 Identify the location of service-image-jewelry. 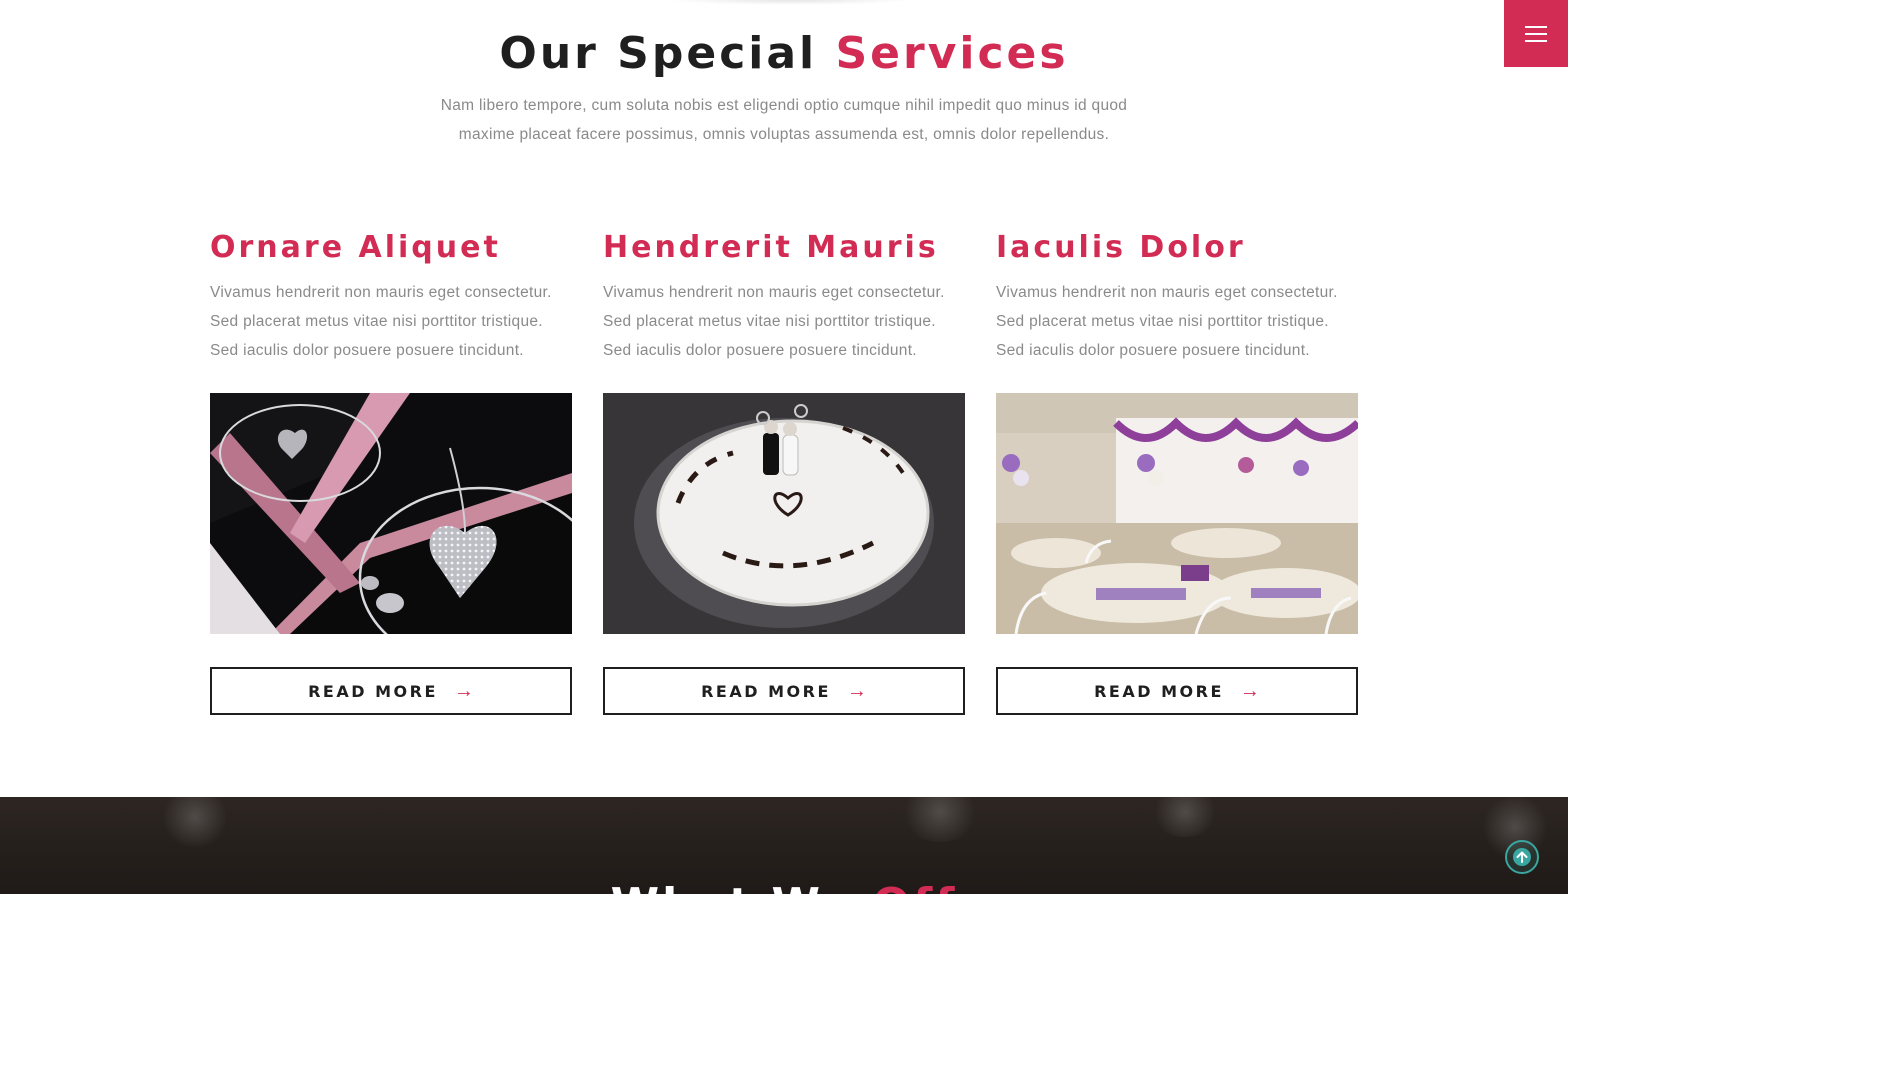
(391, 513).